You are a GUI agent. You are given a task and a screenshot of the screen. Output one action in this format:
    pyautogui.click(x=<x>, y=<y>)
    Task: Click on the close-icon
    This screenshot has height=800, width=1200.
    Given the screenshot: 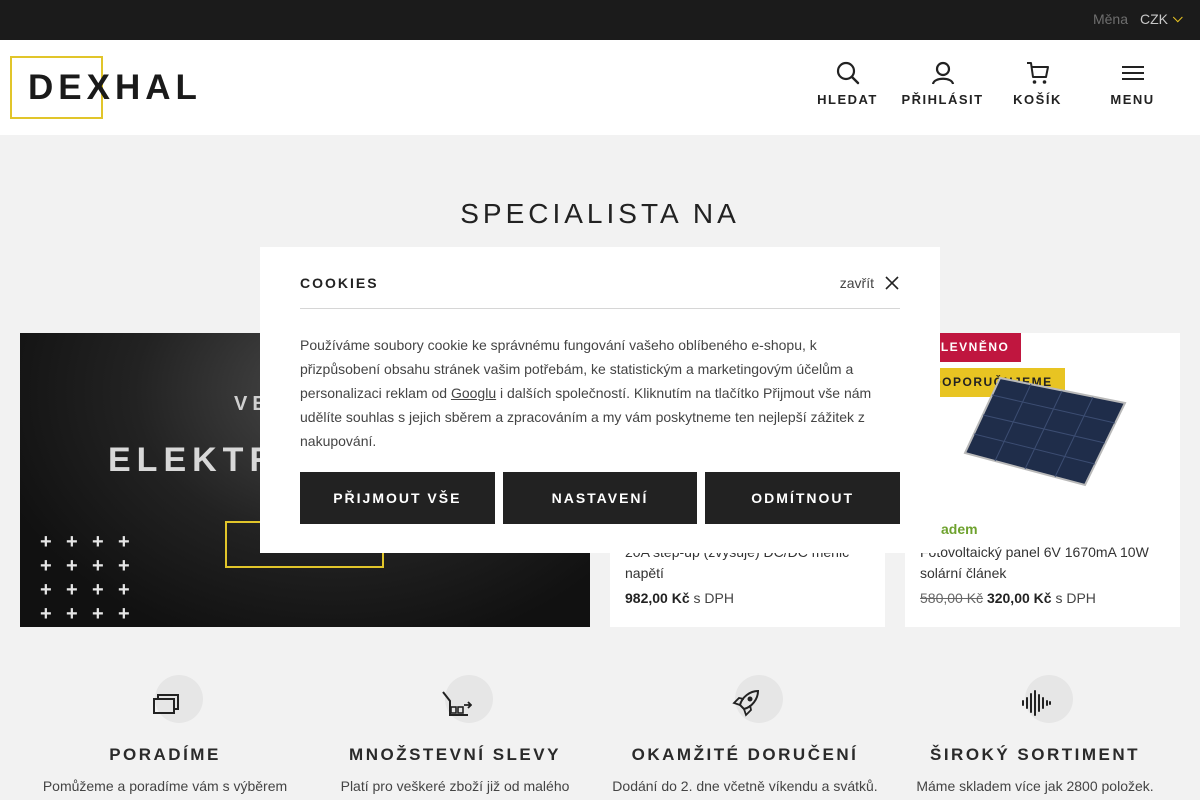 What is the action you would take?
    pyautogui.click(x=892, y=283)
    